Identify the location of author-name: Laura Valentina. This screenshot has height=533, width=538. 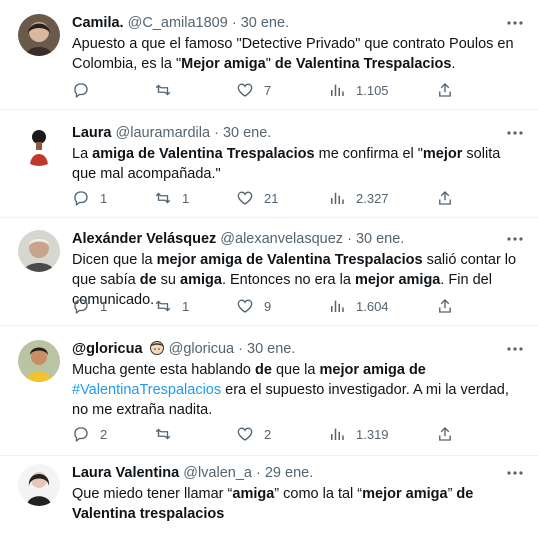
(125, 473).